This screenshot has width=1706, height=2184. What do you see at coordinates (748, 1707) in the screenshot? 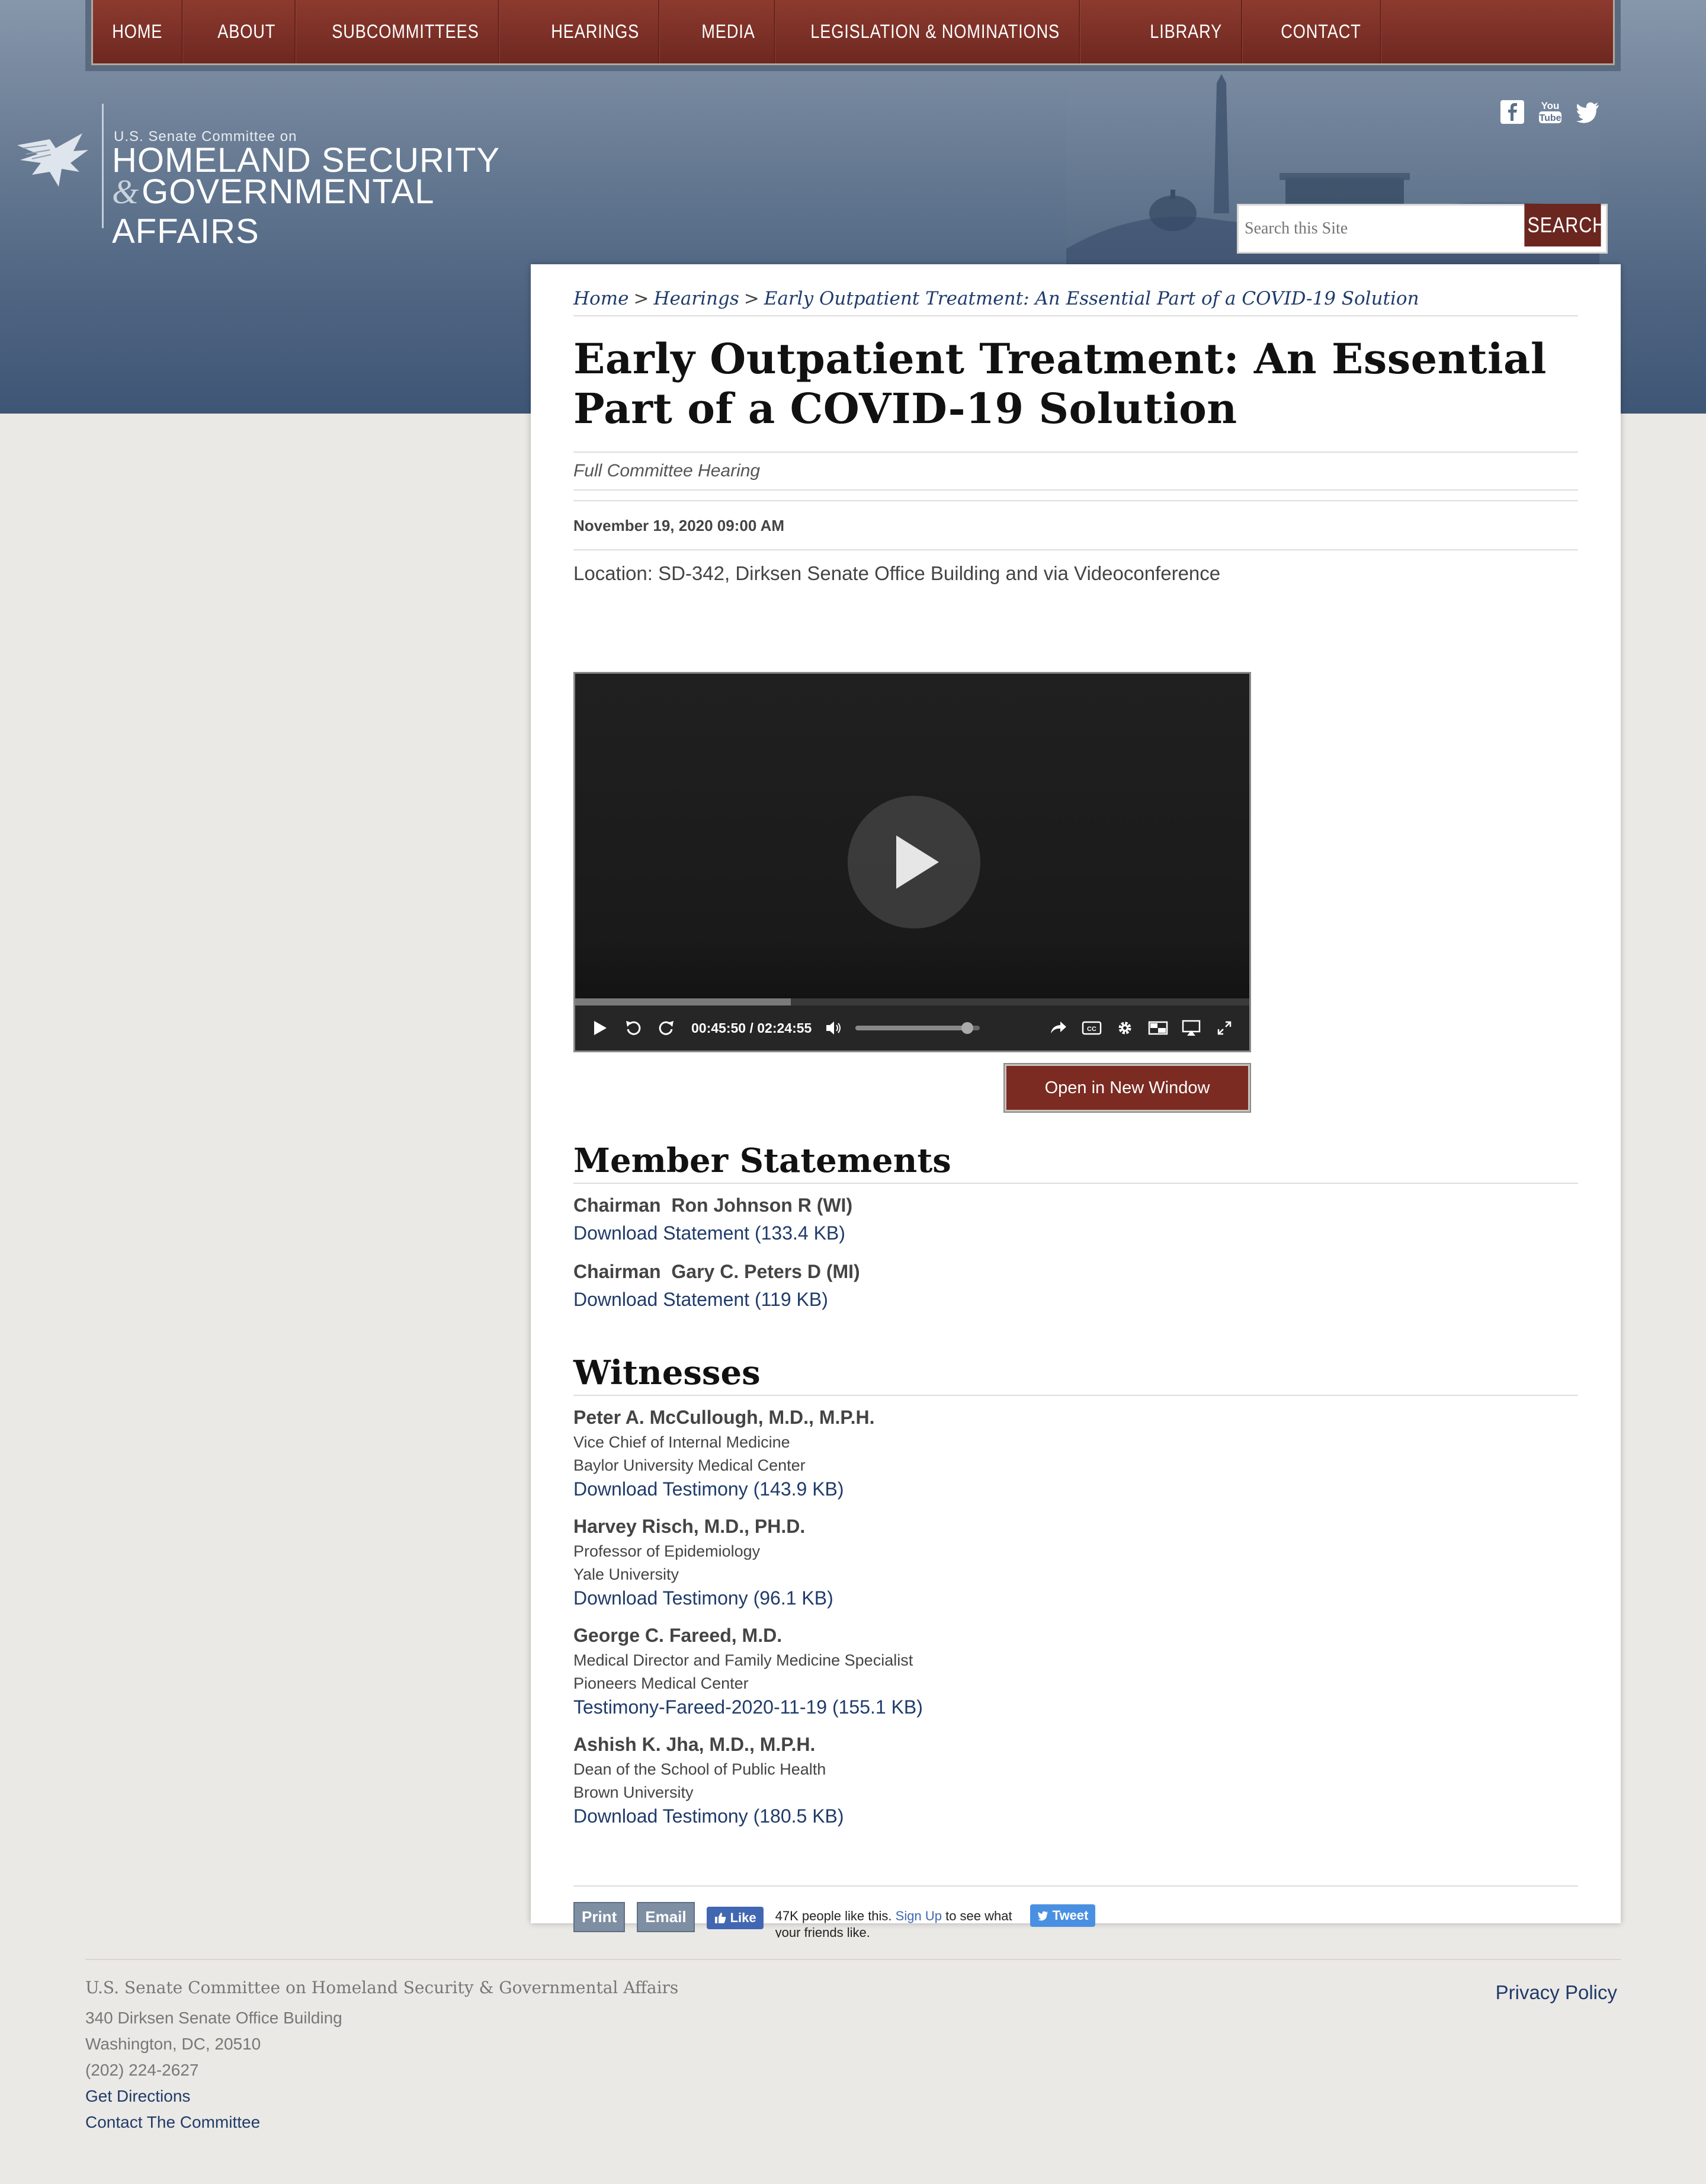
I see `download-testimony-link: Testimony-Fareed-2020-11-19 (155.1 KB)` at bounding box center [748, 1707].